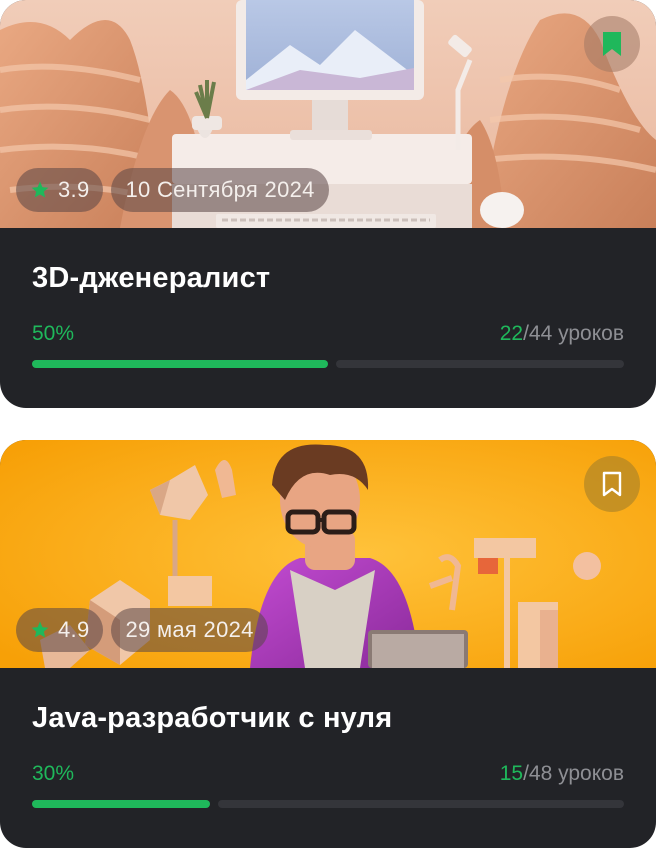  Describe the element at coordinates (573, 333) in the screenshot. I see `lessons-total: /44 уроков` at that location.